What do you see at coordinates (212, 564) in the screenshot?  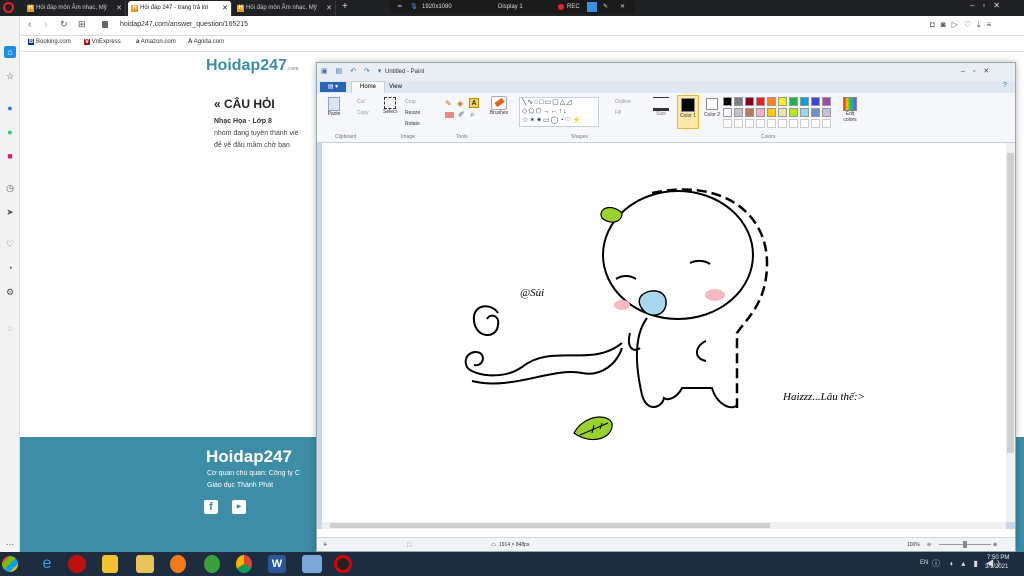 I see `coccoc-icon` at bounding box center [212, 564].